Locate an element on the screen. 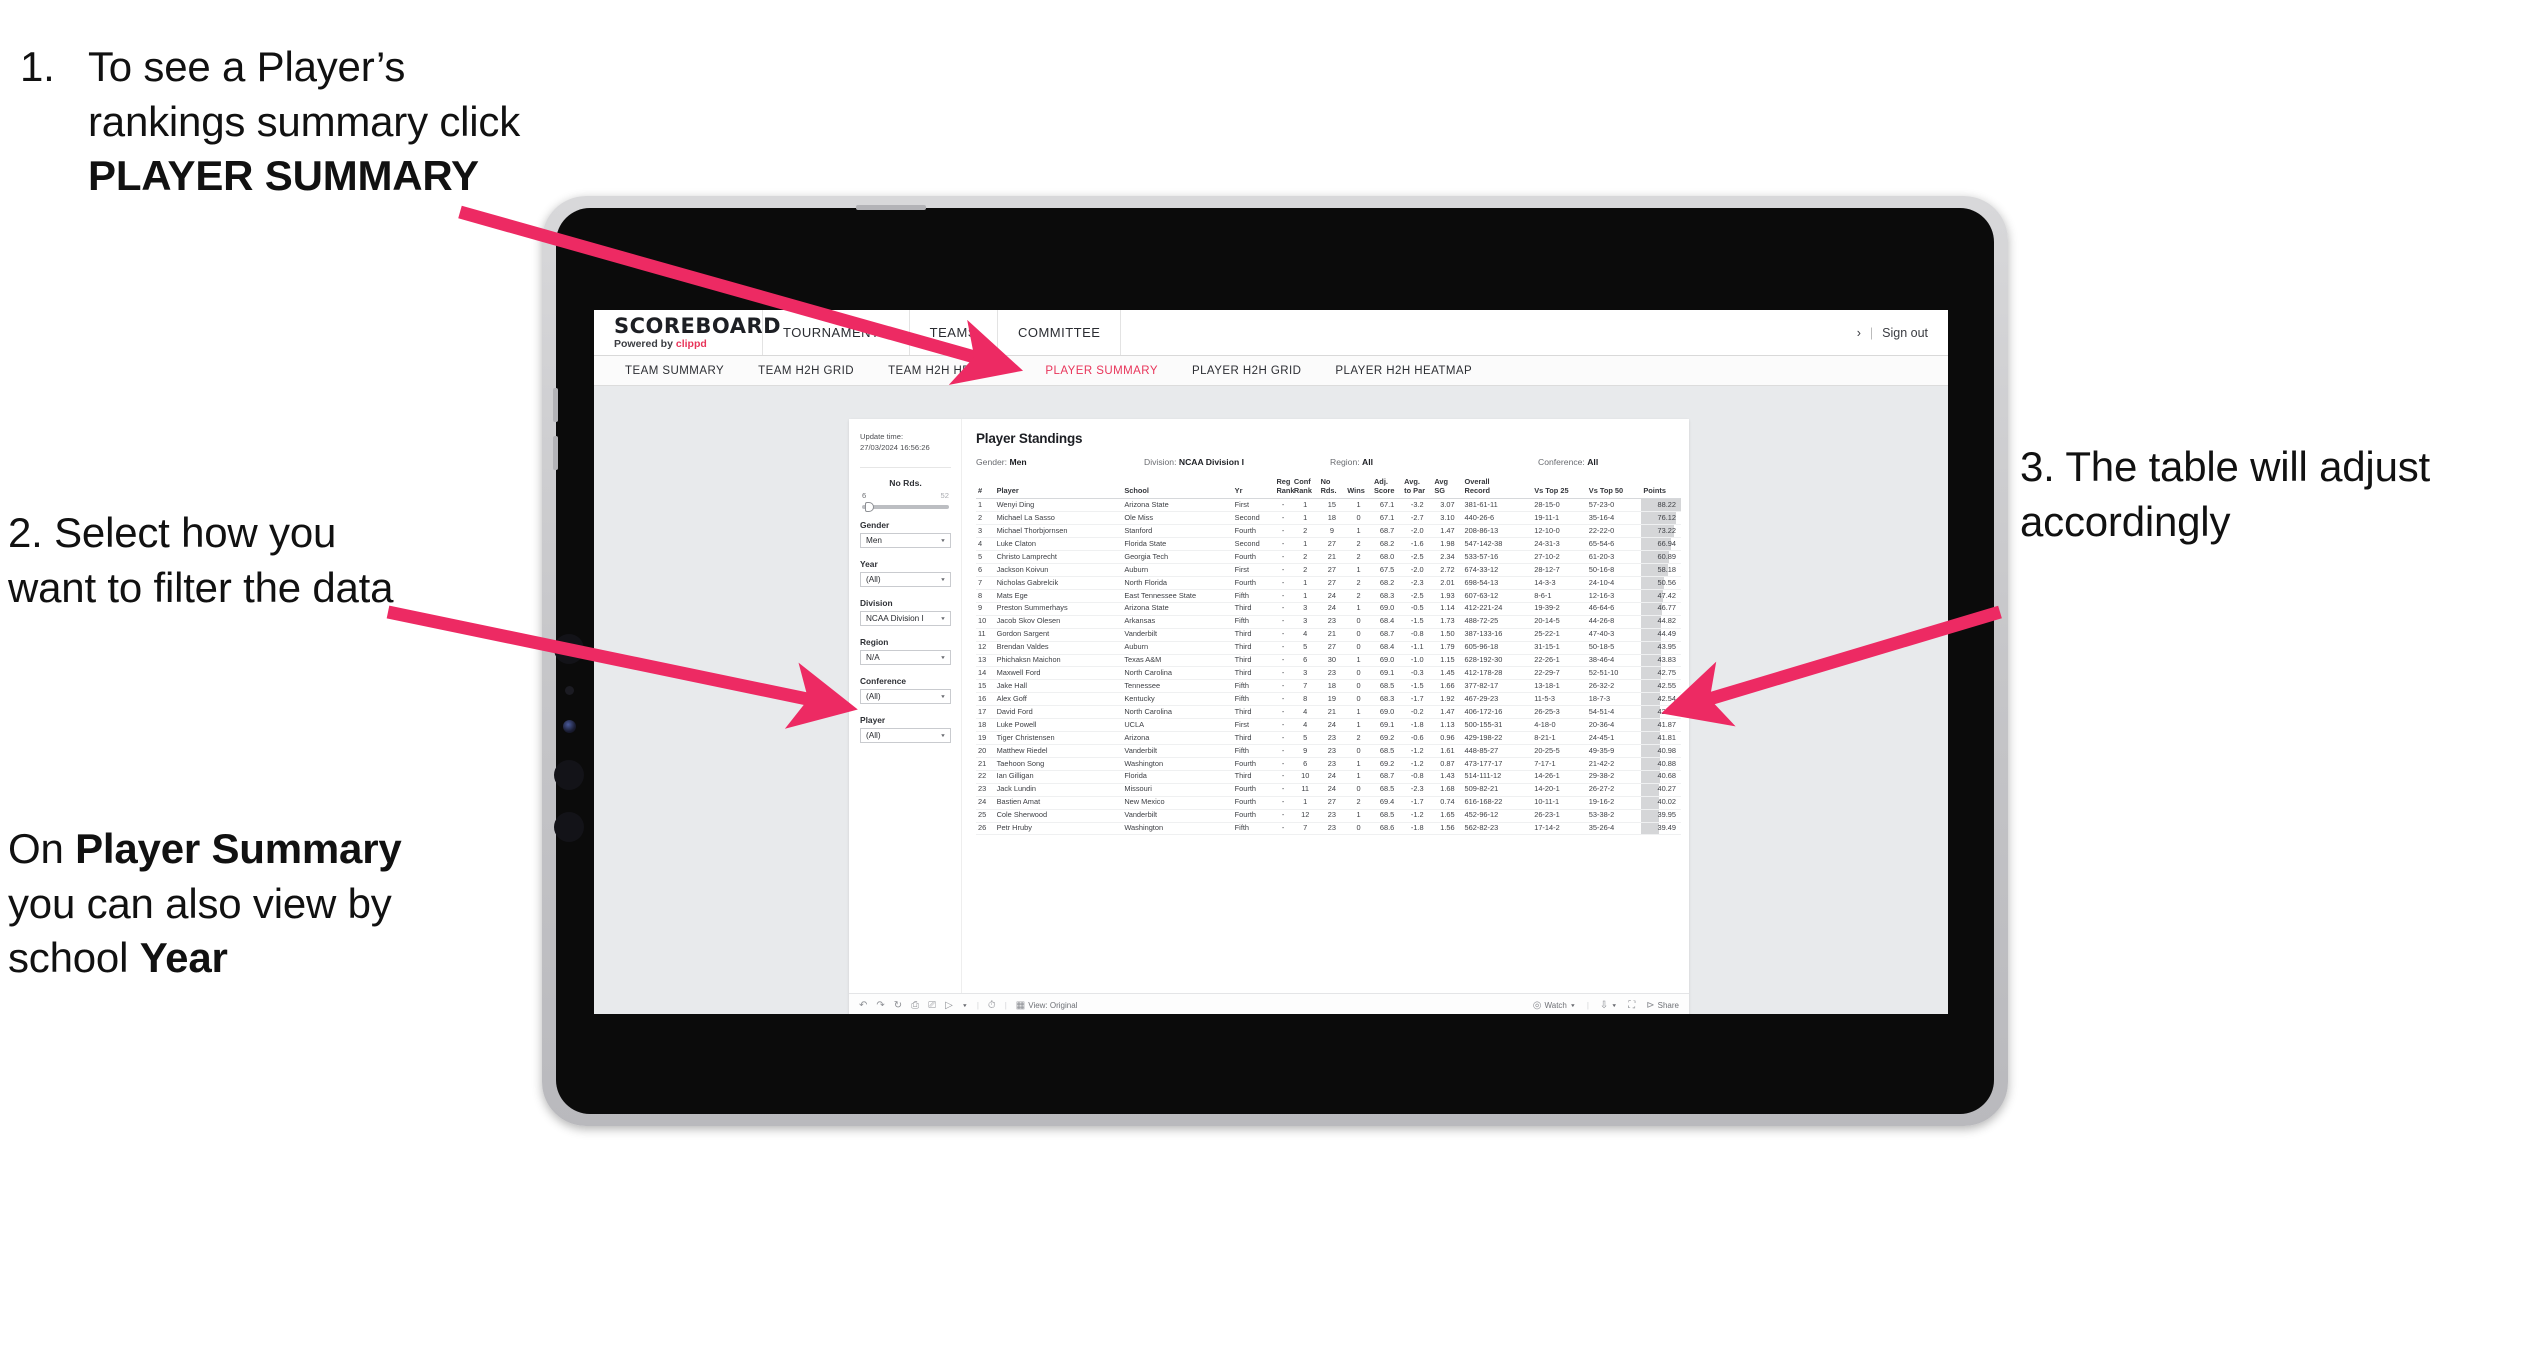  revert-icon: ↻ is located at coordinates (898, 1005).